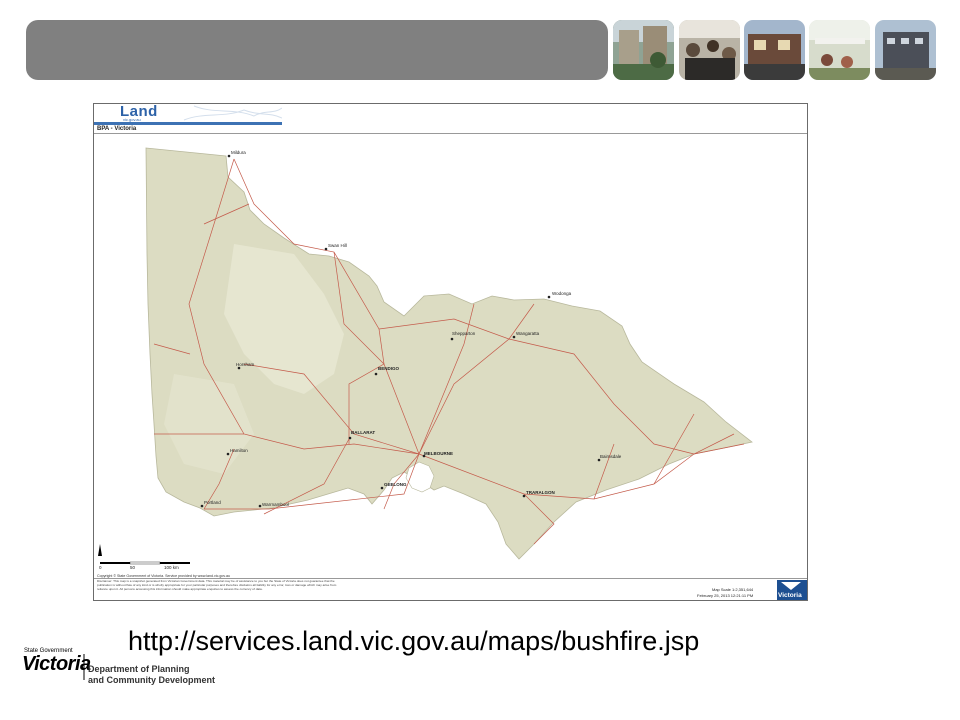 The width and height of the screenshot is (960, 720). What do you see at coordinates (238, 152) in the screenshot?
I see `place-label: Mildura` at bounding box center [238, 152].